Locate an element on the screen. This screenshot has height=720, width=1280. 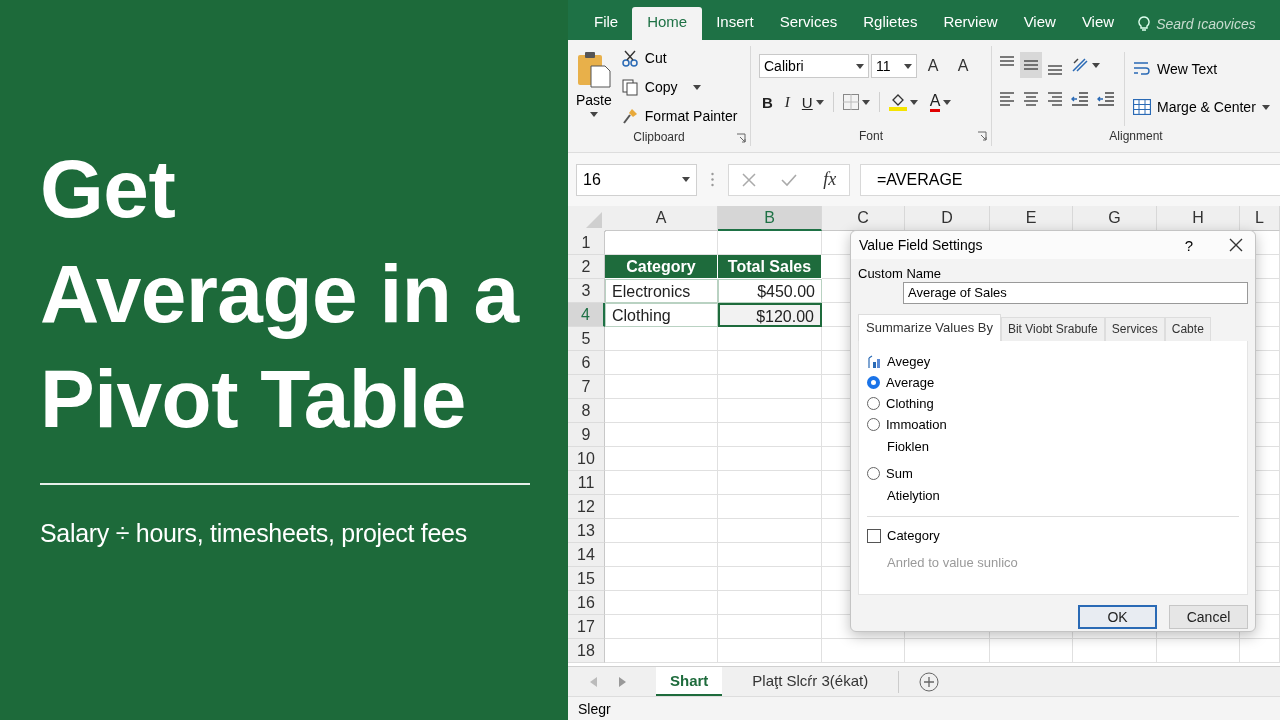
font-name-field: Calibri is located at coordinates (814, 66).